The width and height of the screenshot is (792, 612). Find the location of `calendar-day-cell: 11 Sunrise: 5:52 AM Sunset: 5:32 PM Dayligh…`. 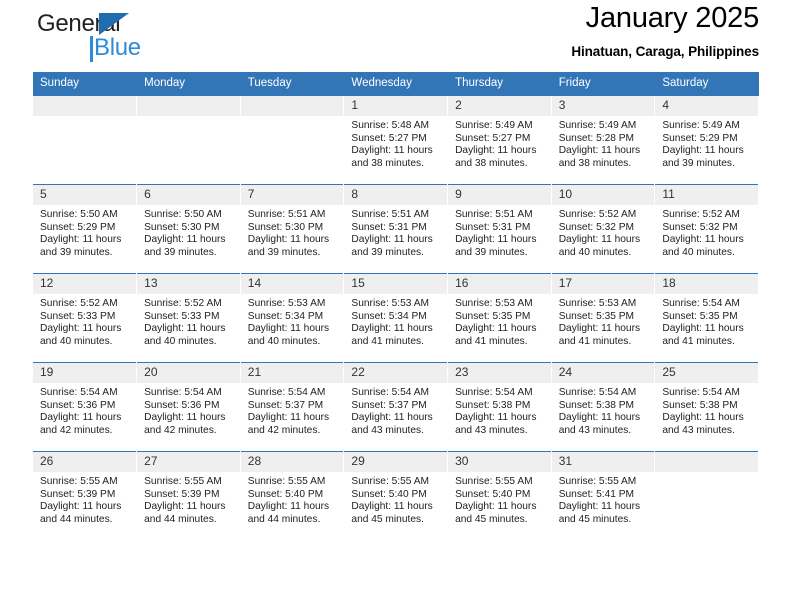

calendar-day-cell: 11 Sunrise: 5:52 AM Sunset: 5:32 PM Dayligh… is located at coordinates (706, 229).